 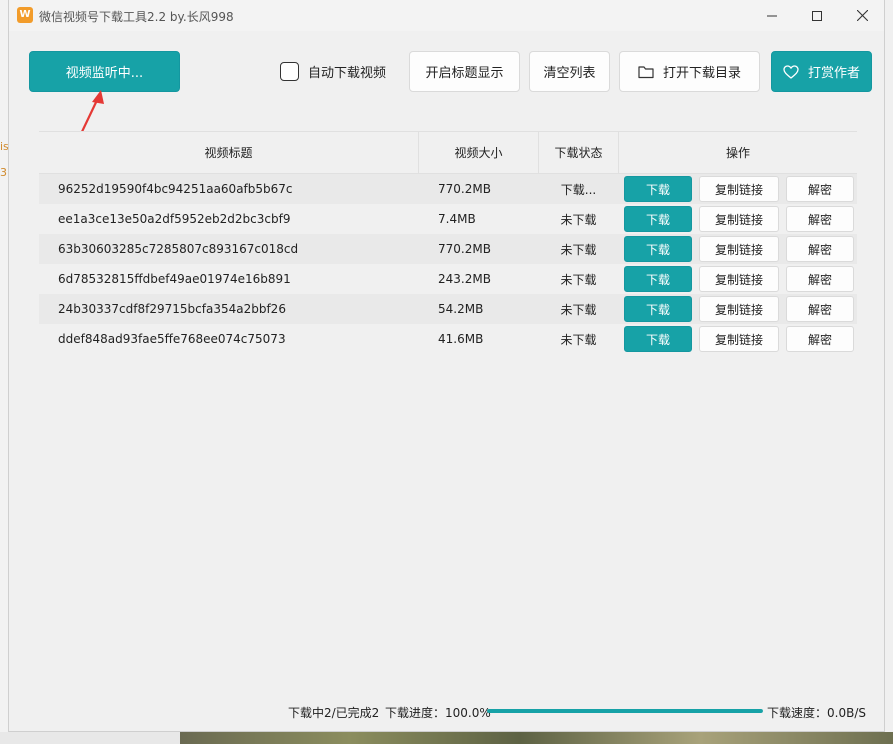 What do you see at coordinates (438, 713) in the screenshot?
I see `download-progress-label: 下载进度：100.0%` at bounding box center [438, 713].